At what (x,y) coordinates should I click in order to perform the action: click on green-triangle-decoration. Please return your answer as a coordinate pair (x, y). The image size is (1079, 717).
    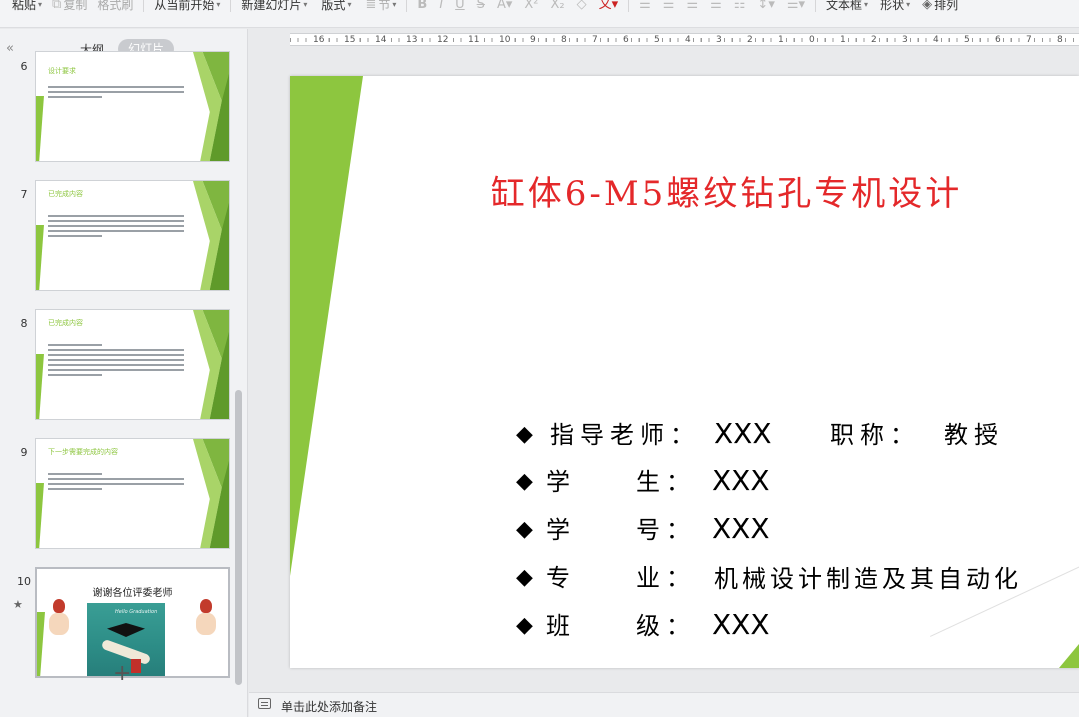
    Looking at the image, I should click on (326, 326).